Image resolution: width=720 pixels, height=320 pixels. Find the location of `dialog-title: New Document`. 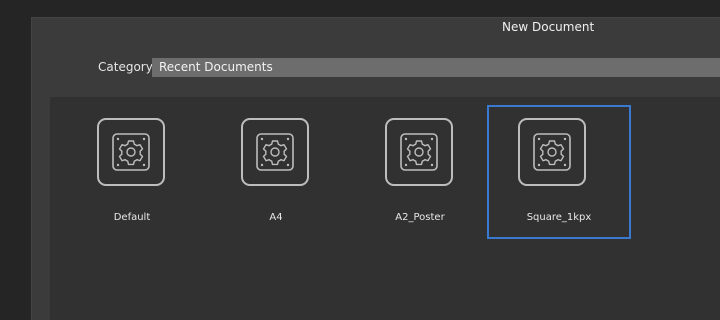

dialog-title: New Document is located at coordinates (548, 27).